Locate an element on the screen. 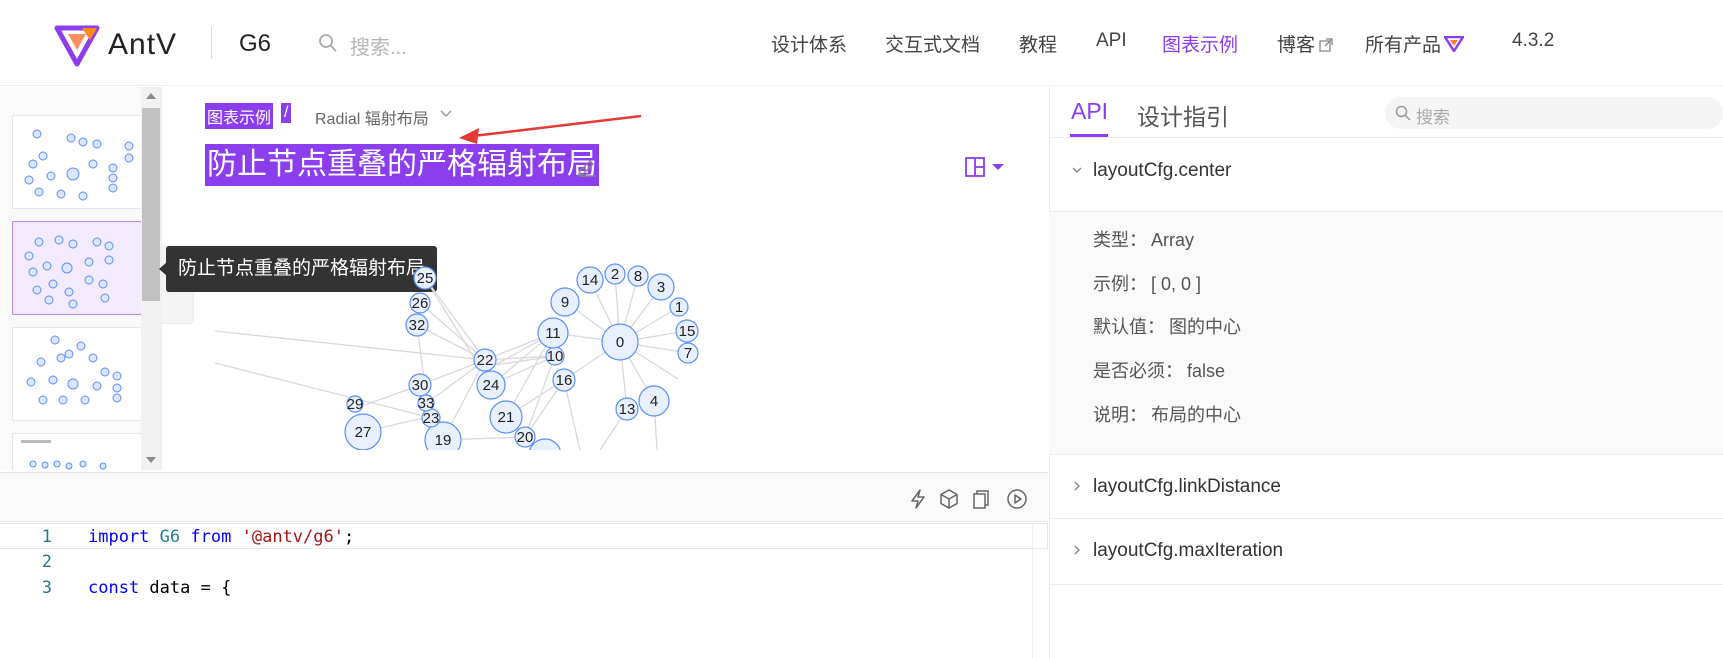 Image resolution: width=1723 pixels, height=658 pixels. thumbnail-radial-sorted is located at coordinates (77, 374).